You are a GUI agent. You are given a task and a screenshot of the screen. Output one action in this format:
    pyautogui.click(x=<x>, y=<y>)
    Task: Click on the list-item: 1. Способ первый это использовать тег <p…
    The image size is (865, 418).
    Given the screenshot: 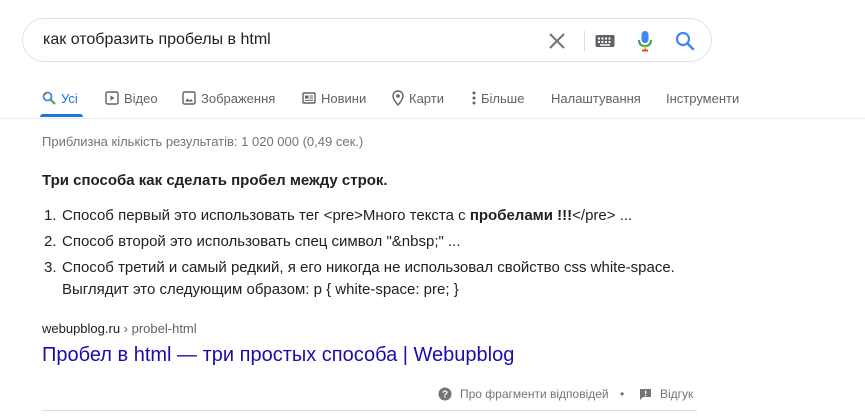 What is the action you would take?
    pyautogui.click(x=362, y=216)
    